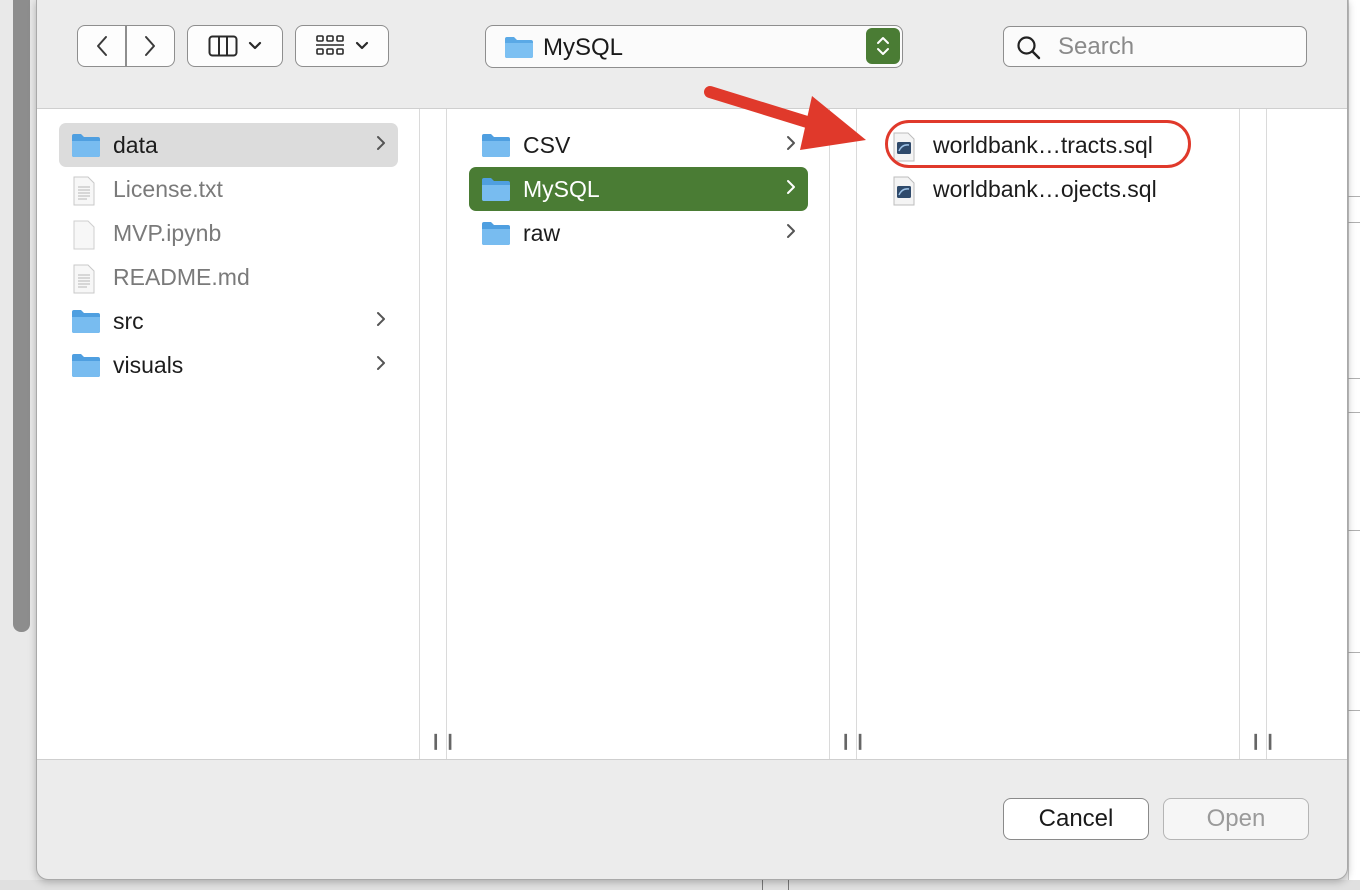  I want to click on search-input, so click(1178, 47).